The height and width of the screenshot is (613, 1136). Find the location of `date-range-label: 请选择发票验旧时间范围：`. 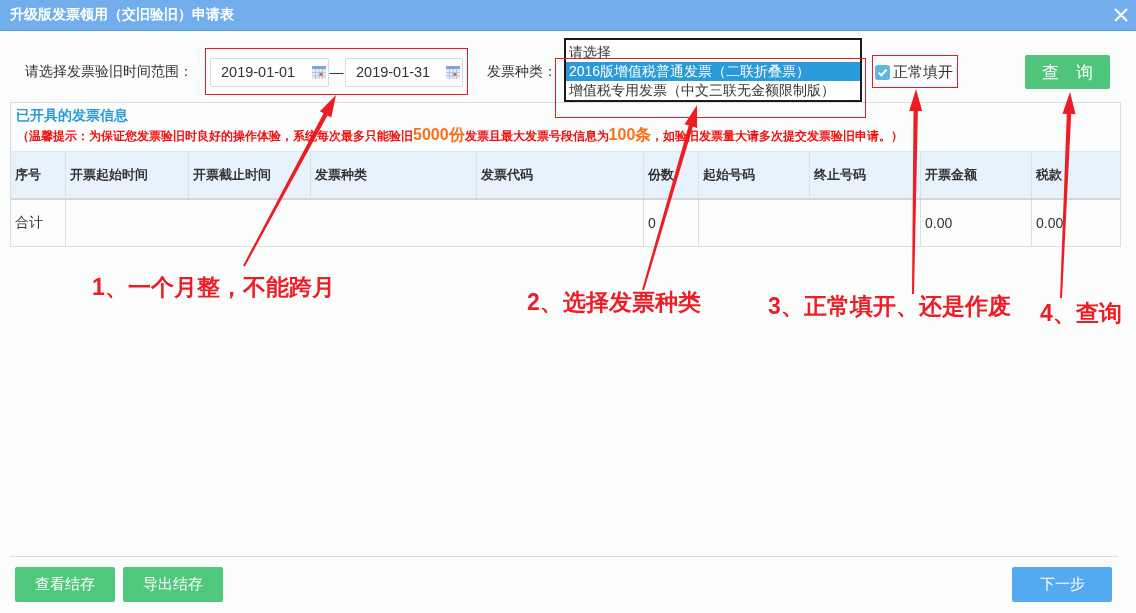

date-range-label: 请选择发票验旧时间范围： is located at coordinates (109, 72).